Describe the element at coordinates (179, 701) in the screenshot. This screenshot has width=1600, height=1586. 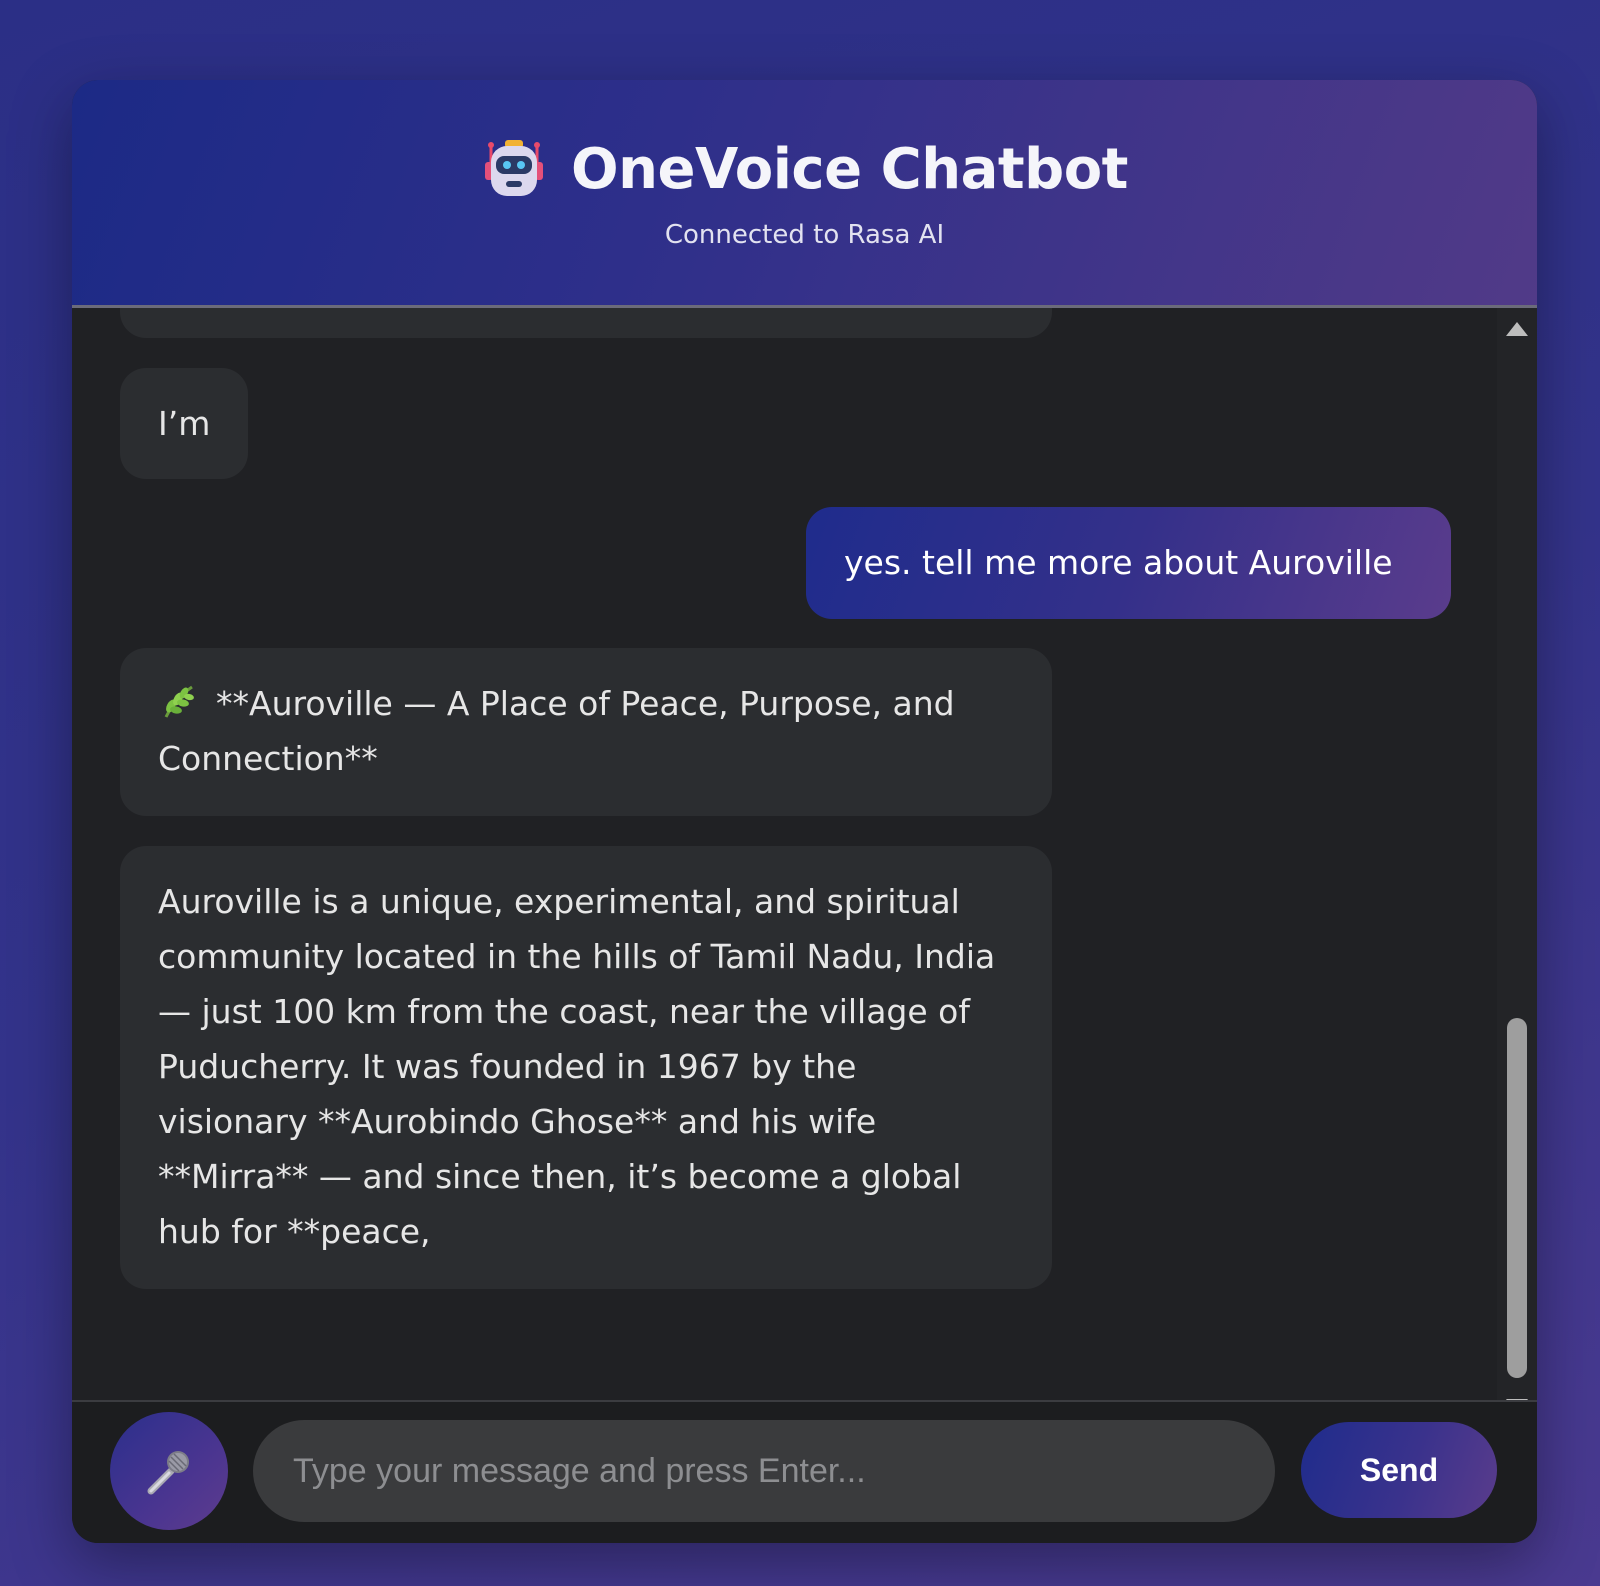
I see `leaf-icon` at that location.